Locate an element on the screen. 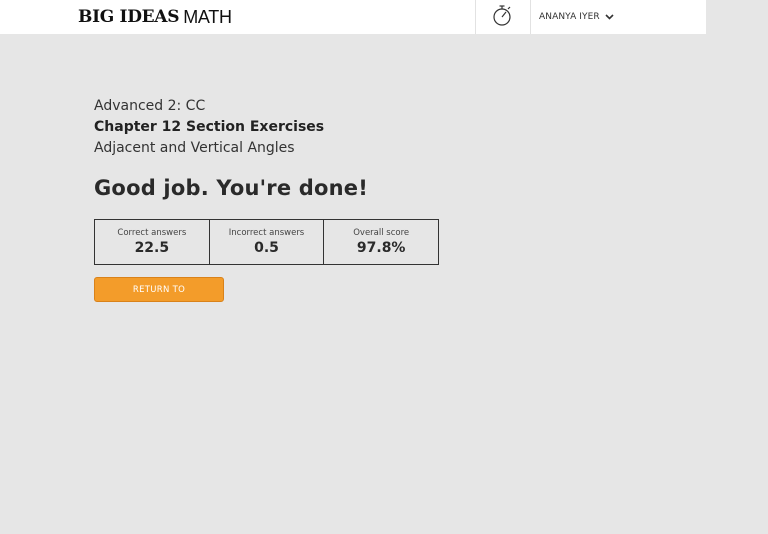  score-cell-incorrect: Incorrect answers 0.5 is located at coordinates (267, 242).